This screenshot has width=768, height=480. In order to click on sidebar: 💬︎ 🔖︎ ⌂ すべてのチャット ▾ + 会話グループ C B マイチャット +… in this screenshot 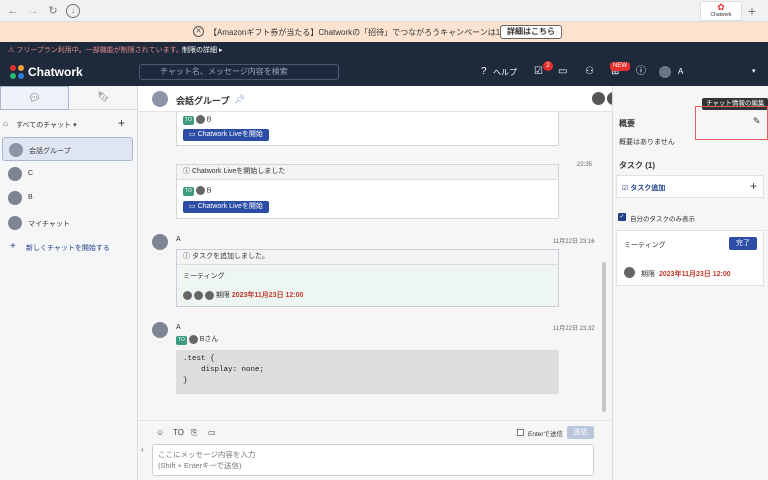, I will do `click(69, 283)`.